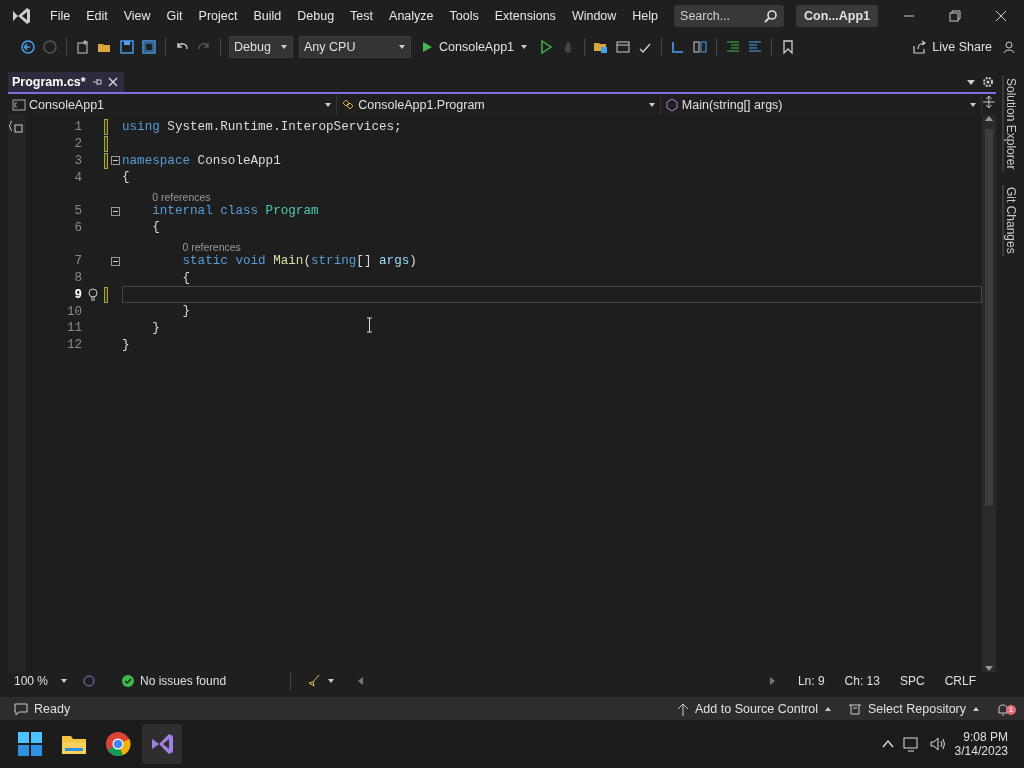  Describe the element at coordinates (771, 16) in the screenshot. I see `search-icon` at that location.